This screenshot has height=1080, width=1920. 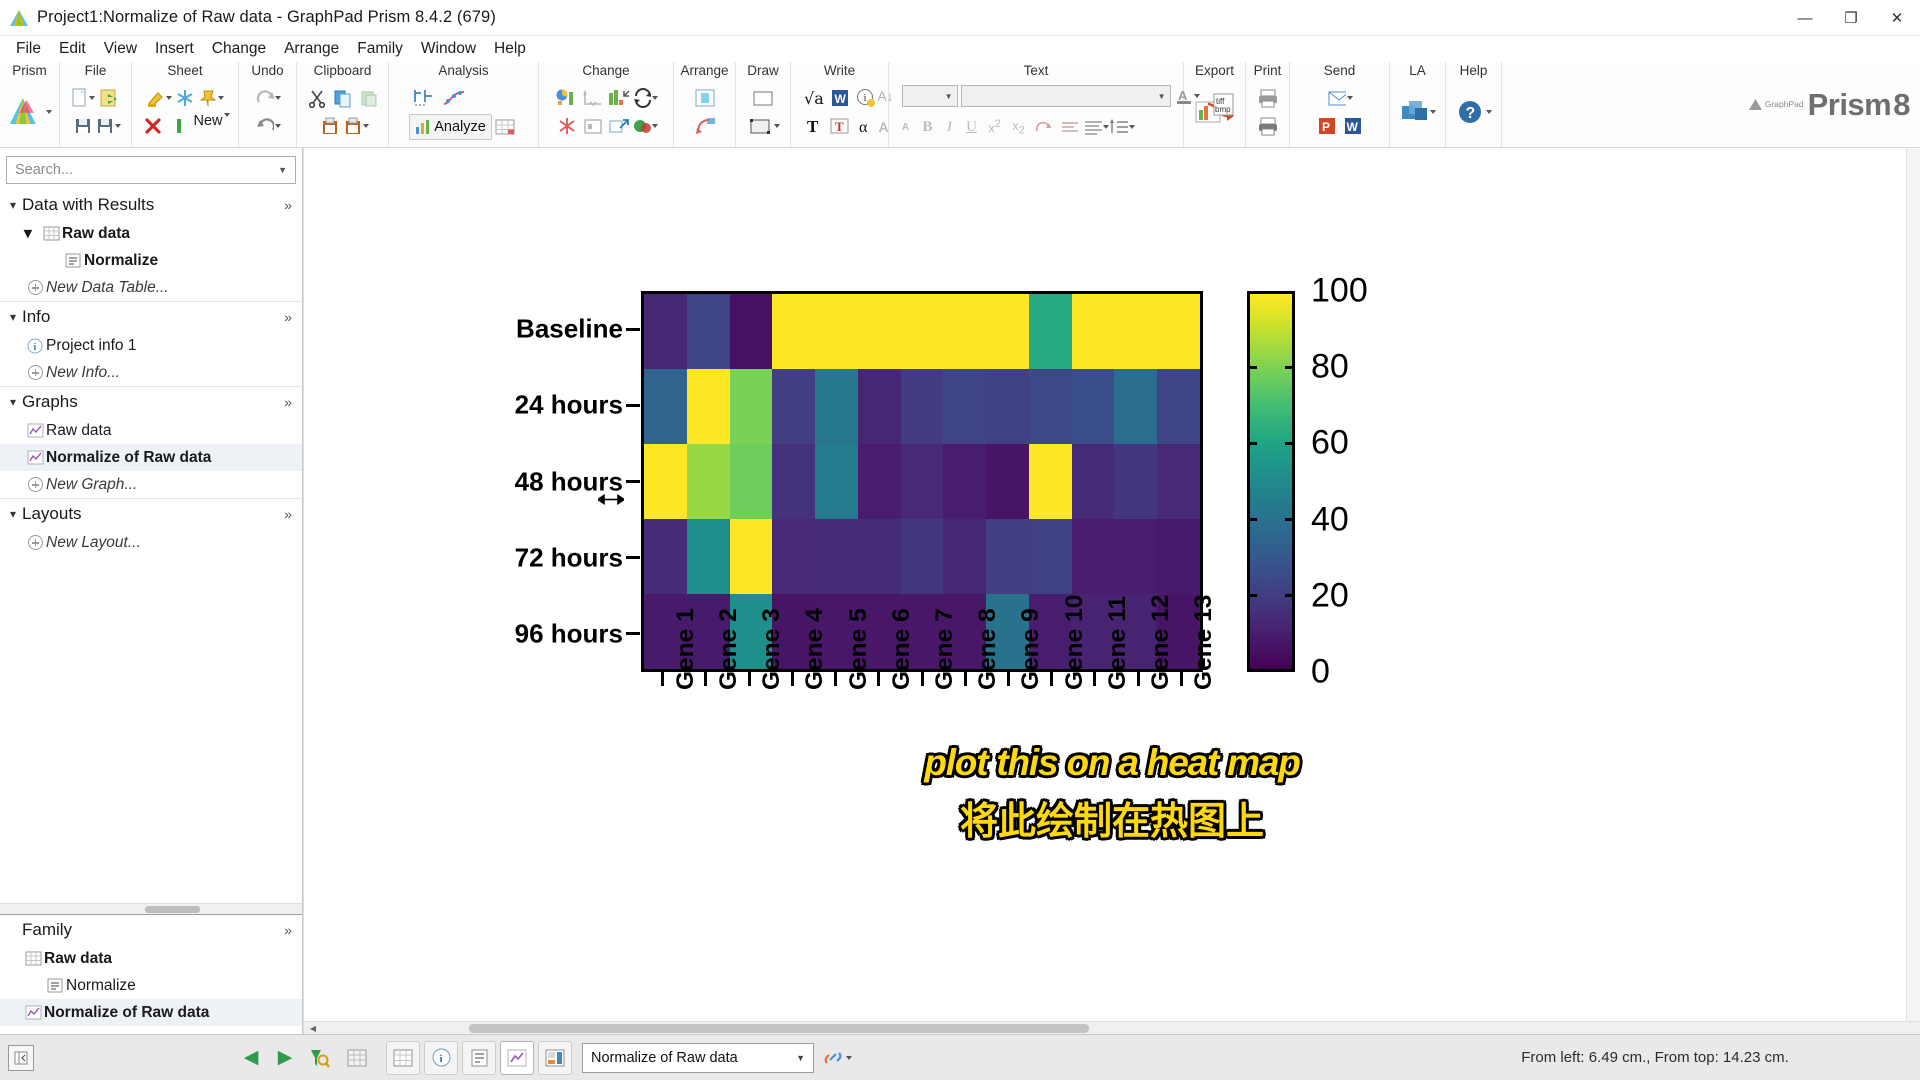 What do you see at coordinates (995, 127) in the screenshot?
I see `superscript-button: x2` at bounding box center [995, 127].